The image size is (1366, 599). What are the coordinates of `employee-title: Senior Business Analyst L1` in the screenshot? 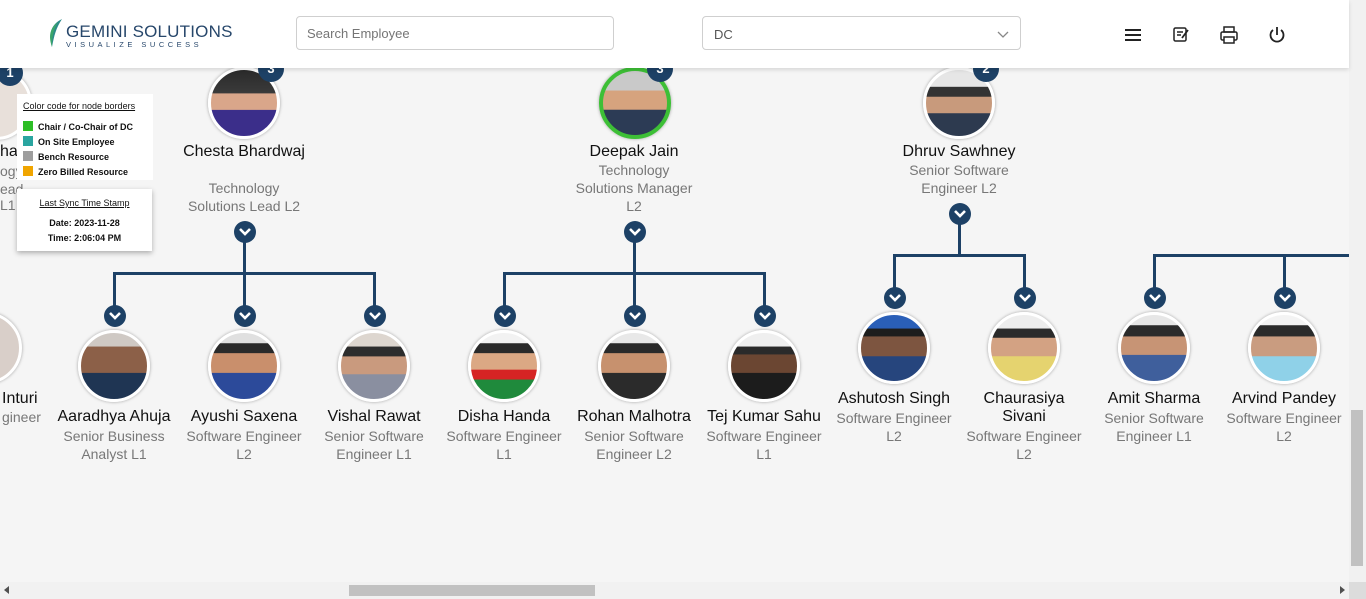 It's located at (114, 445).